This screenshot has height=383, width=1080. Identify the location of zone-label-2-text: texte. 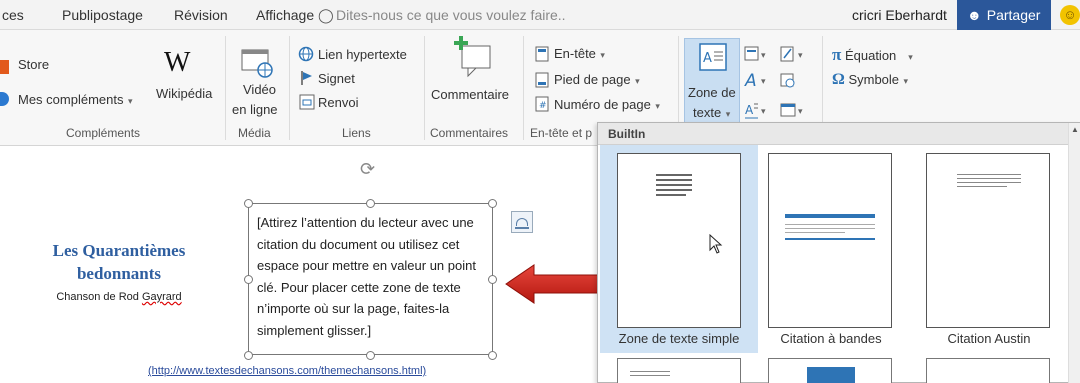
(707, 112).